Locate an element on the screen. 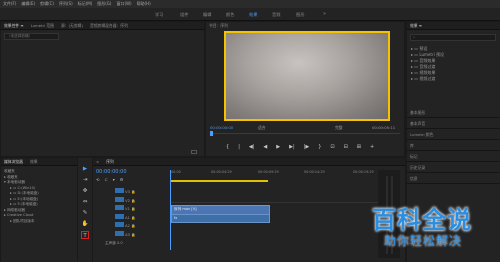 This screenshot has height=262, width=500. effects-panel-title: 效果 ≡ is located at coordinates (416, 25).